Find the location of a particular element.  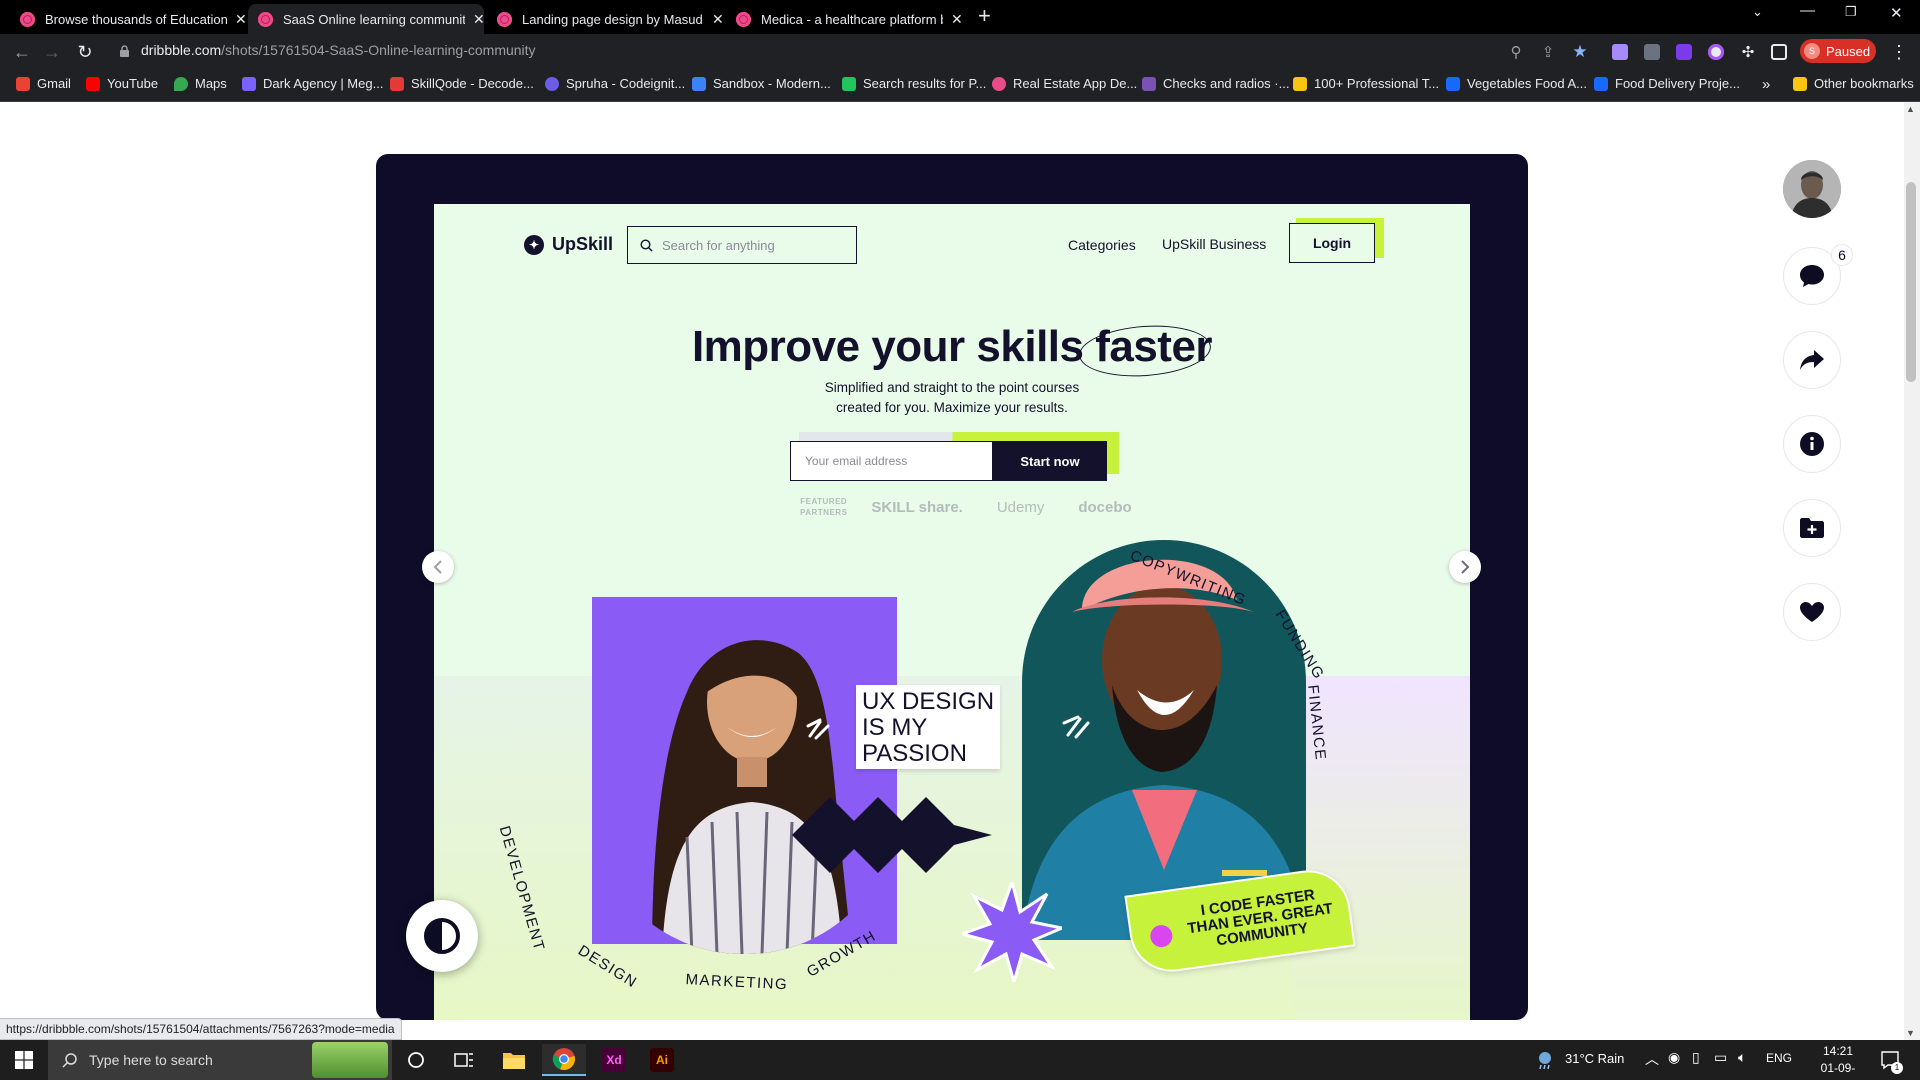

partner-logo-udemy: Udemy is located at coordinates (1020, 507).